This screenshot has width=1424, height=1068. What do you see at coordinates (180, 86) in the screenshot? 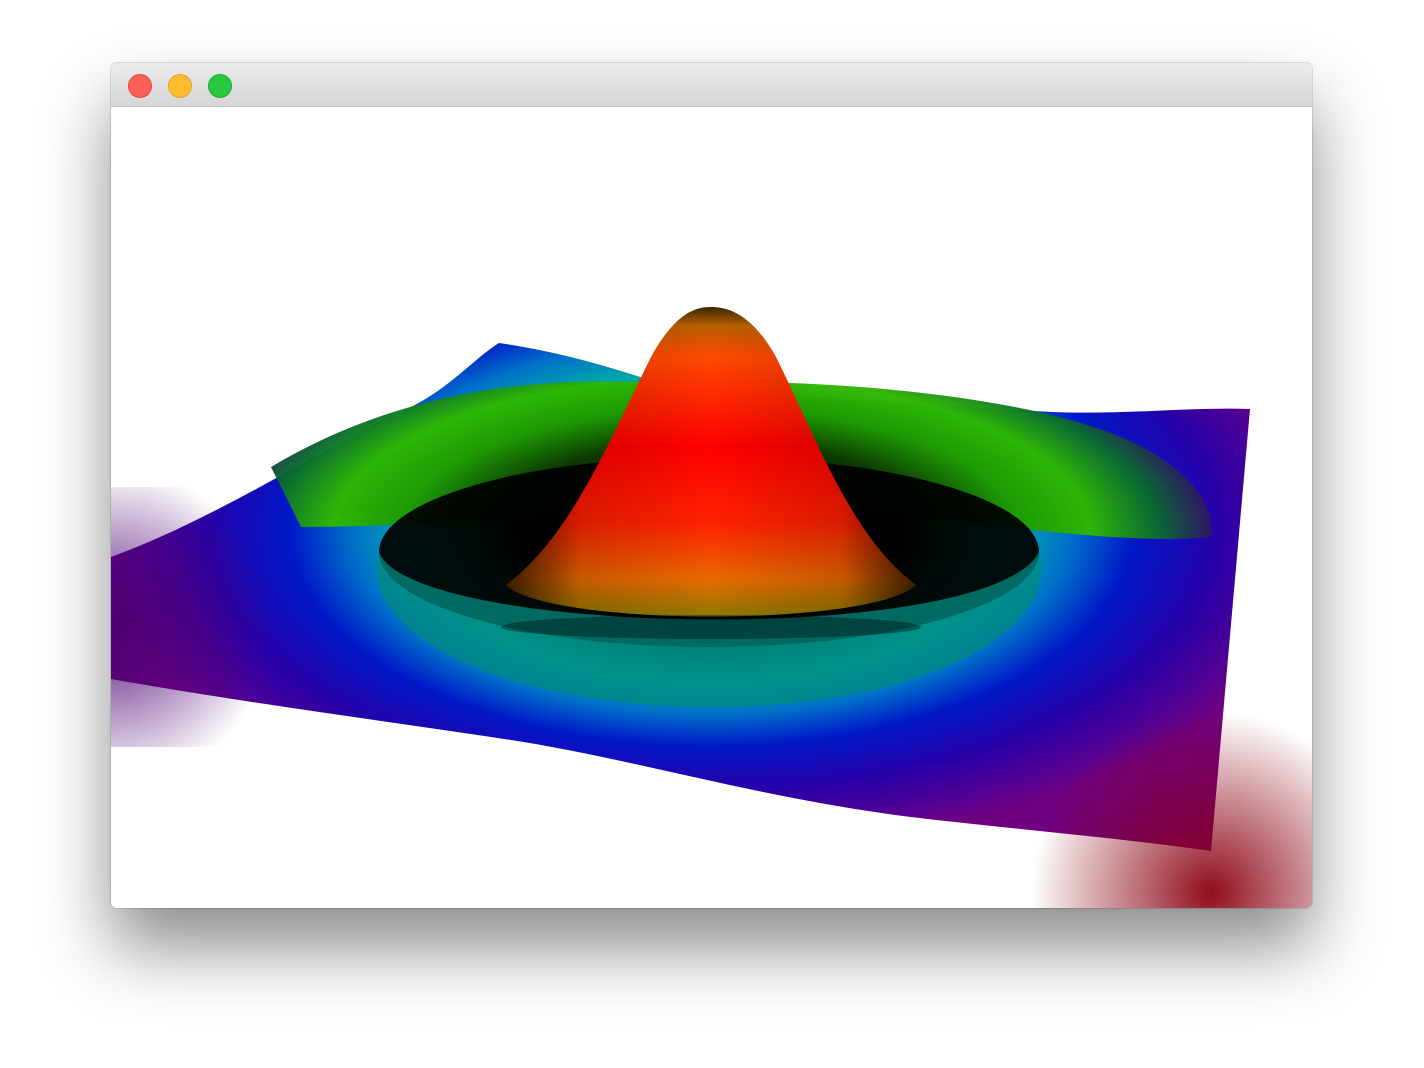
I see `minimize-window-button` at bounding box center [180, 86].